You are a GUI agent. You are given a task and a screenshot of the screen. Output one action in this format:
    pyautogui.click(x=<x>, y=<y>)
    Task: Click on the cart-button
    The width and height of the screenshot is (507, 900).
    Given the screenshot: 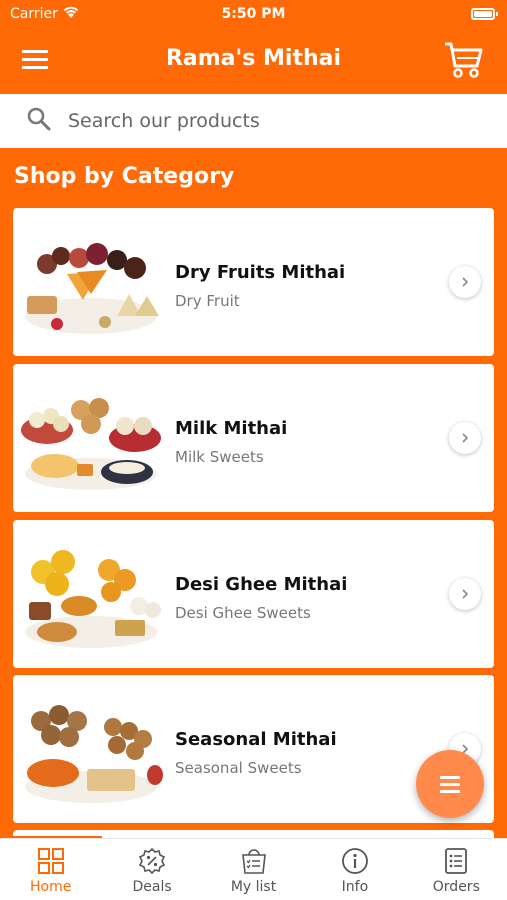 What is the action you would take?
    pyautogui.click(x=464, y=60)
    